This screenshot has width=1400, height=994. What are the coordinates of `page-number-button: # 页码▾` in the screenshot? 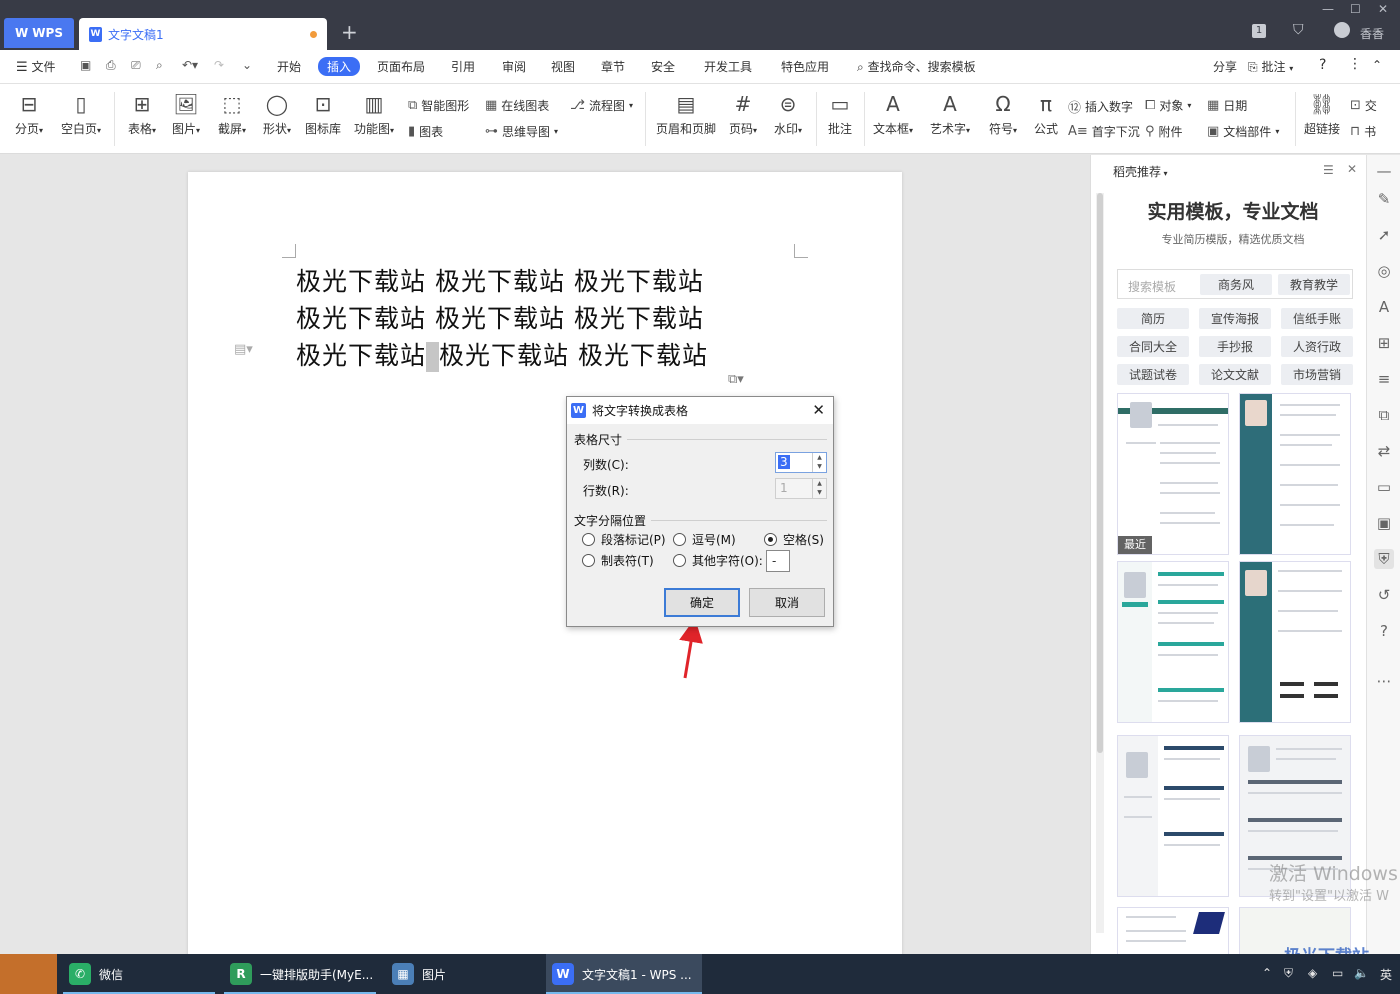 It's located at (743, 114).